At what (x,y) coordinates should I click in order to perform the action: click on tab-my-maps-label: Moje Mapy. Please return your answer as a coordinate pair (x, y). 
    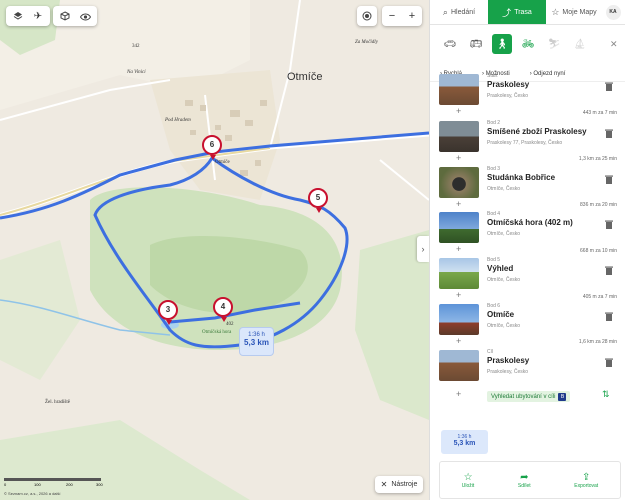
    Looking at the image, I should click on (579, 12).